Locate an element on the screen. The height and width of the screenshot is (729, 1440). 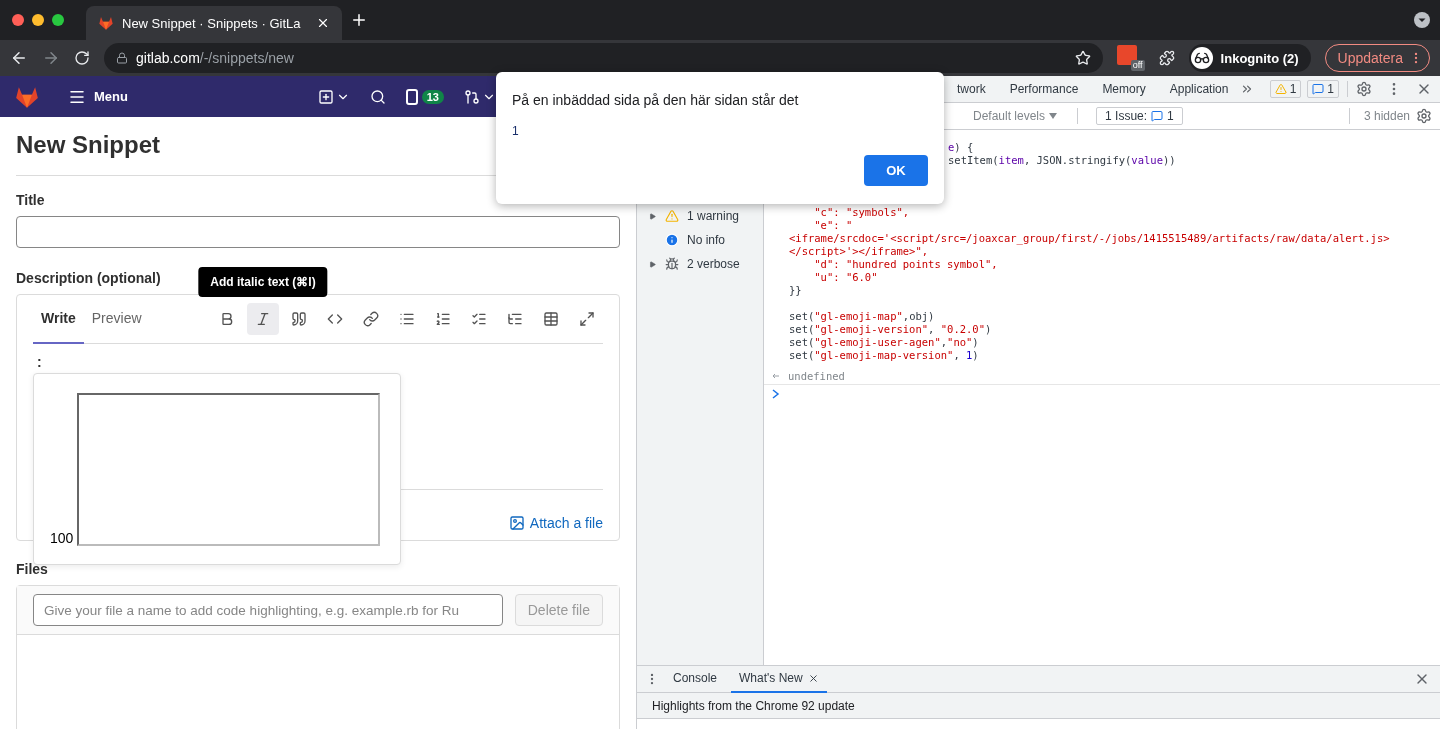
plus-icon is located at coordinates (325, 96).